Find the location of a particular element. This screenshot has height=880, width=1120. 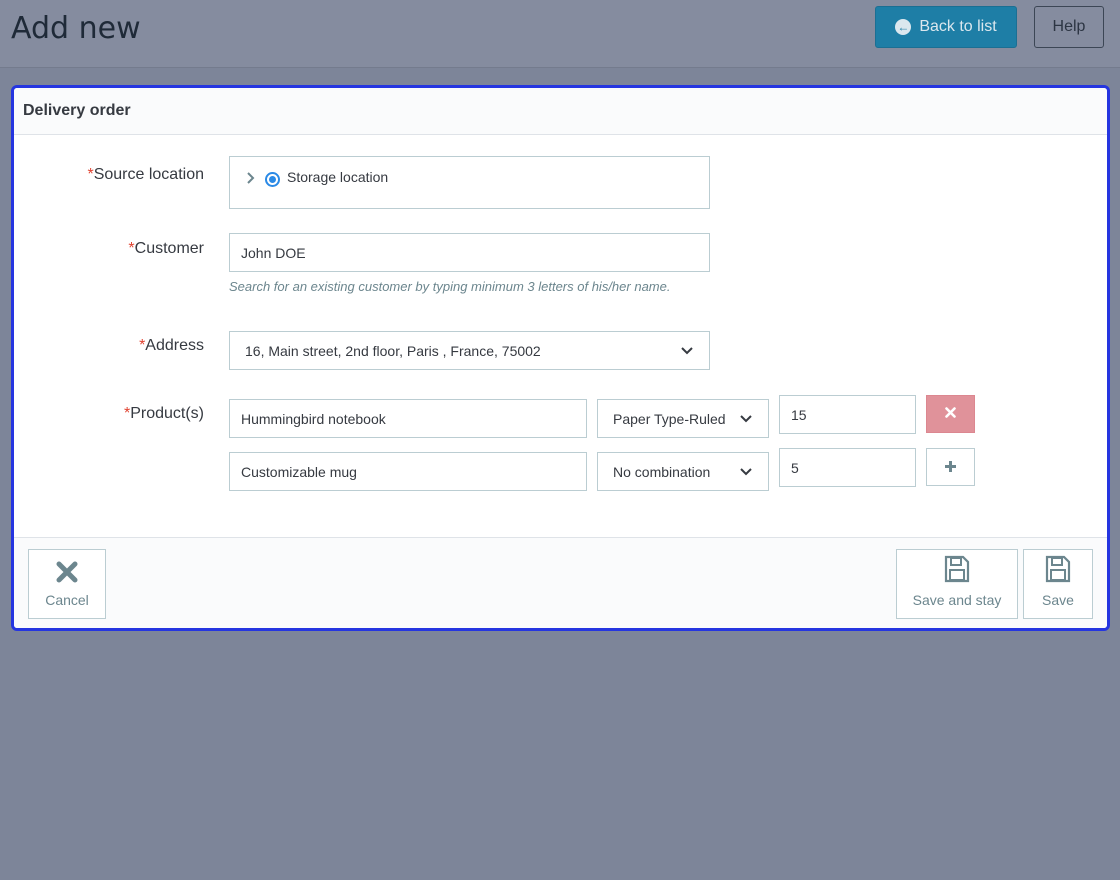

product-name-input: Customizable mug is located at coordinates (408, 471).